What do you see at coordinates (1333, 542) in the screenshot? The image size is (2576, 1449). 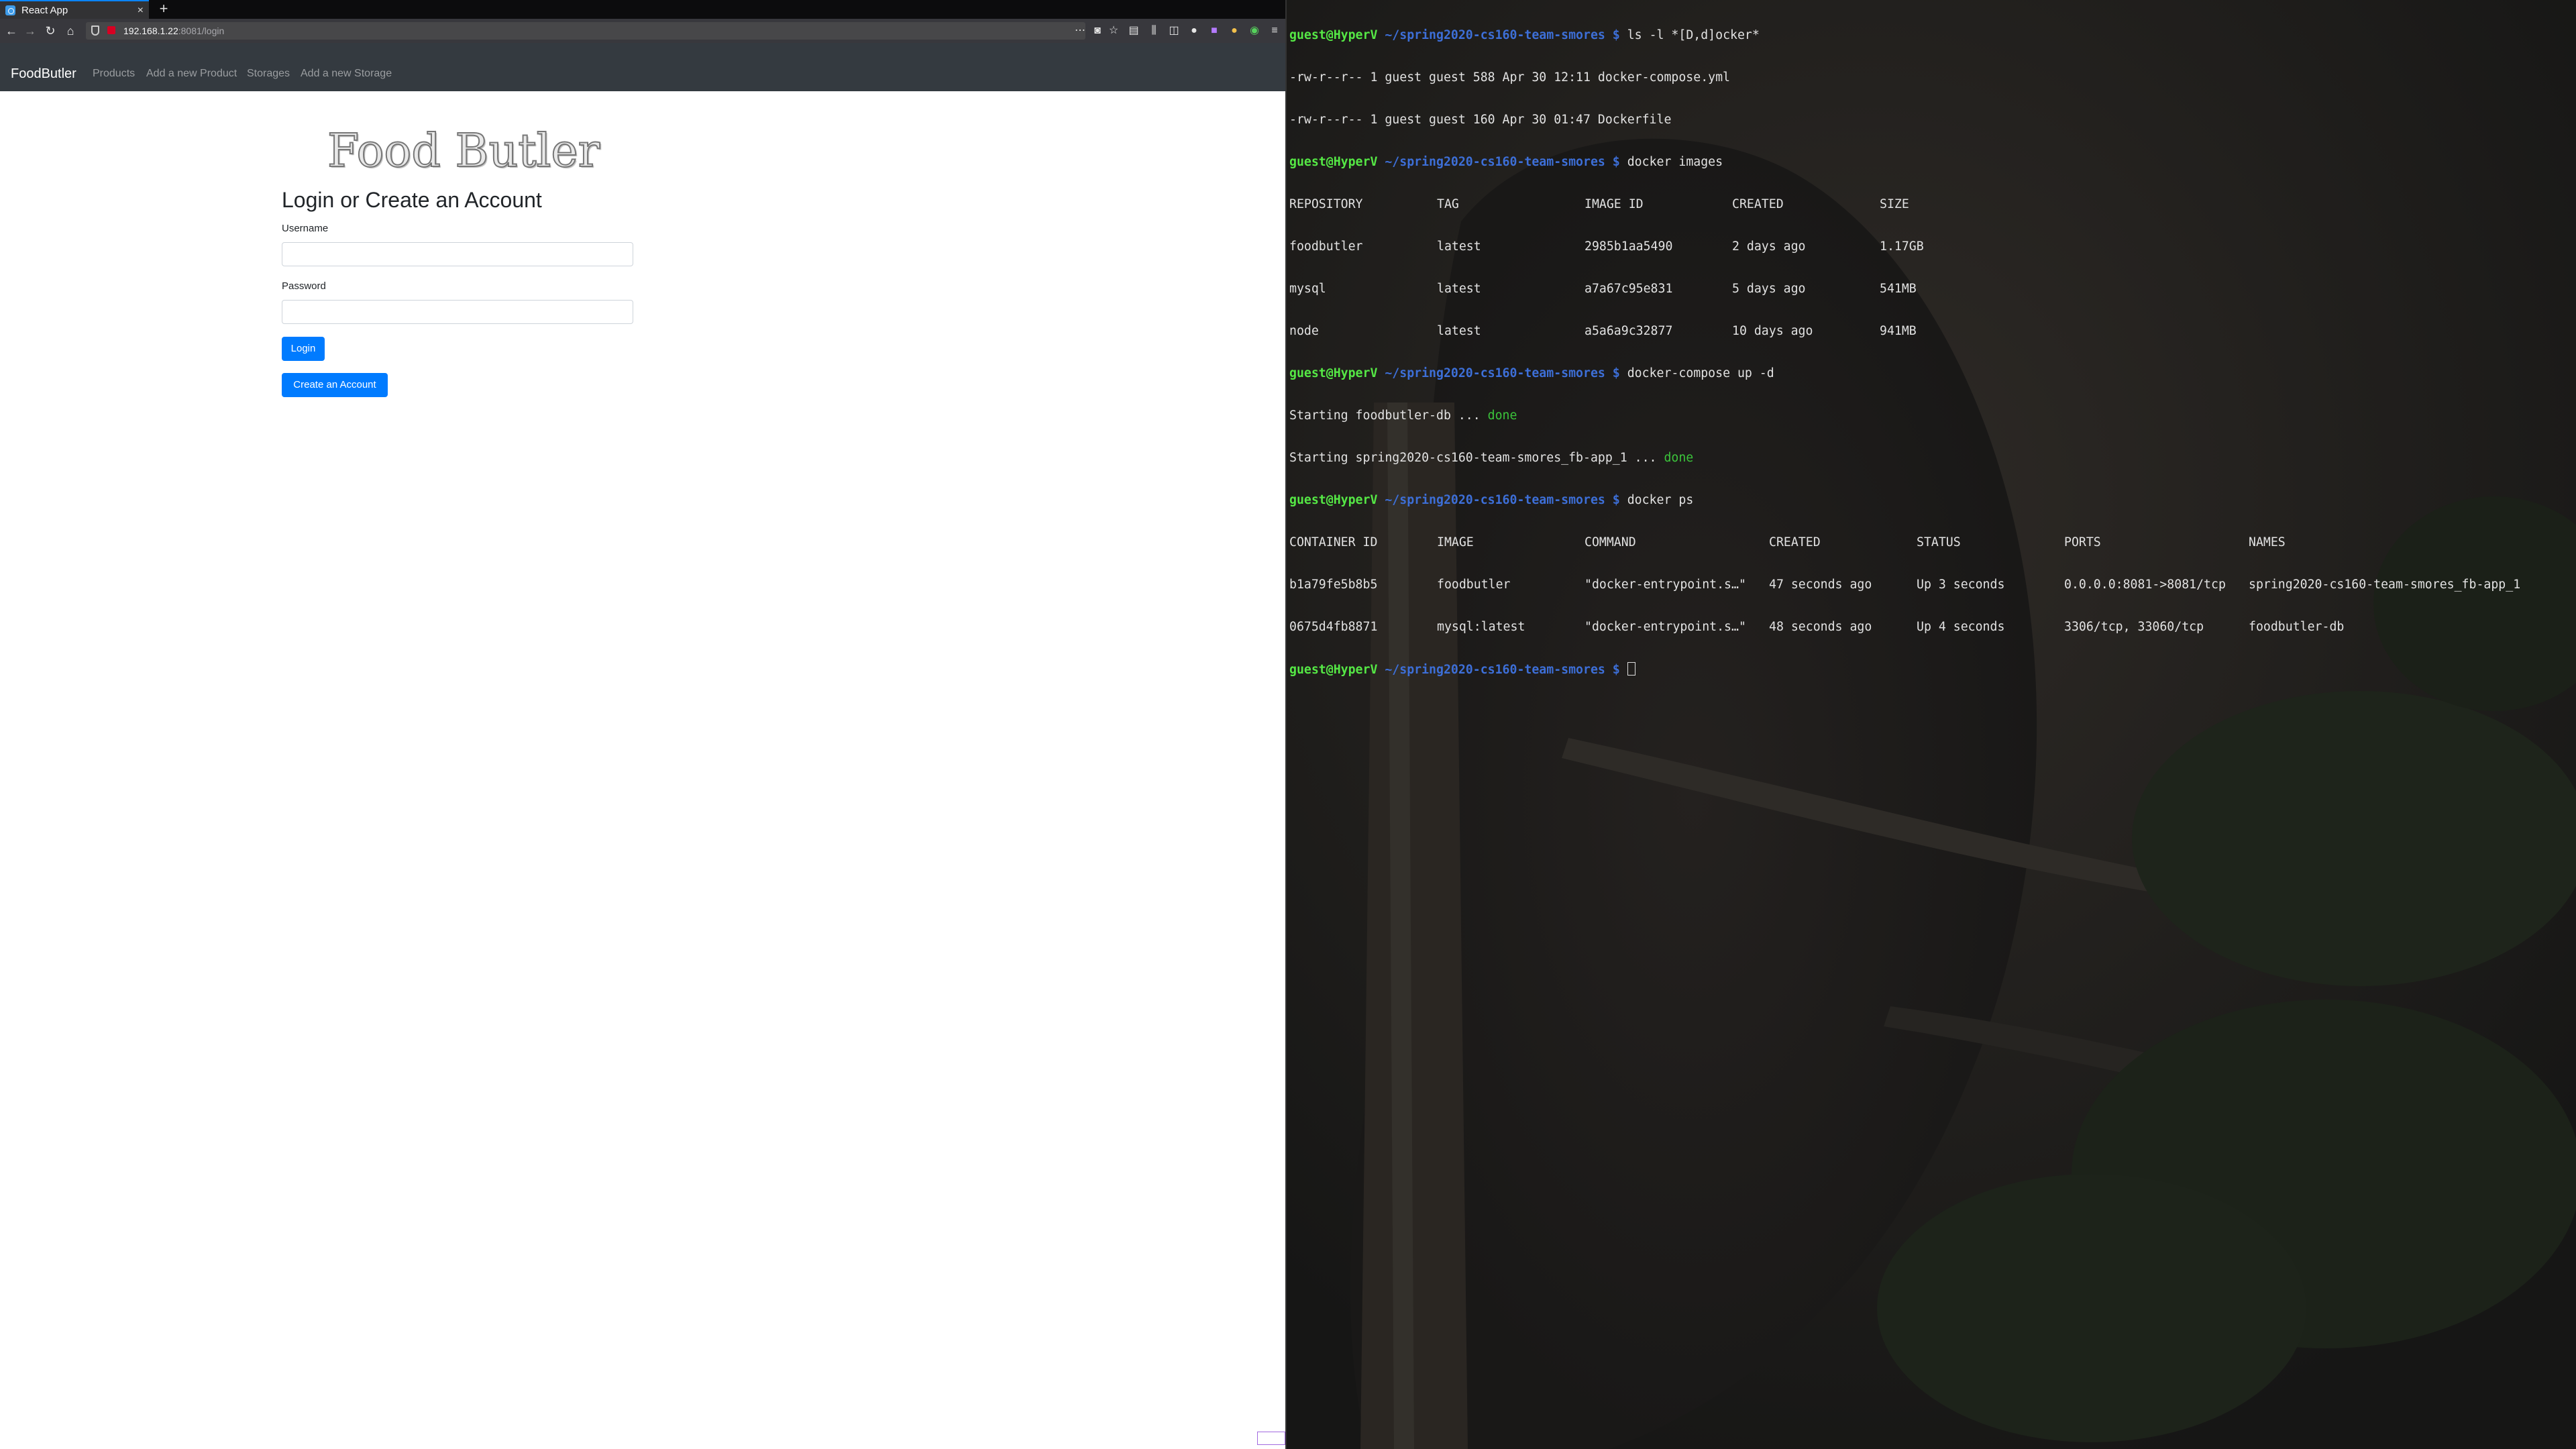 I see `ps-header-cell: CONTAINER ID` at bounding box center [1333, 542].